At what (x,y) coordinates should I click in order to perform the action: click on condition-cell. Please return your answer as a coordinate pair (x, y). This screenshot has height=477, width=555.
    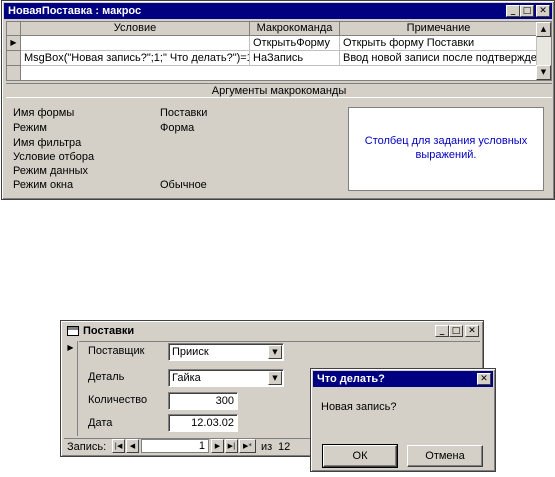
    Looking at the image, I should click on (135, 43).